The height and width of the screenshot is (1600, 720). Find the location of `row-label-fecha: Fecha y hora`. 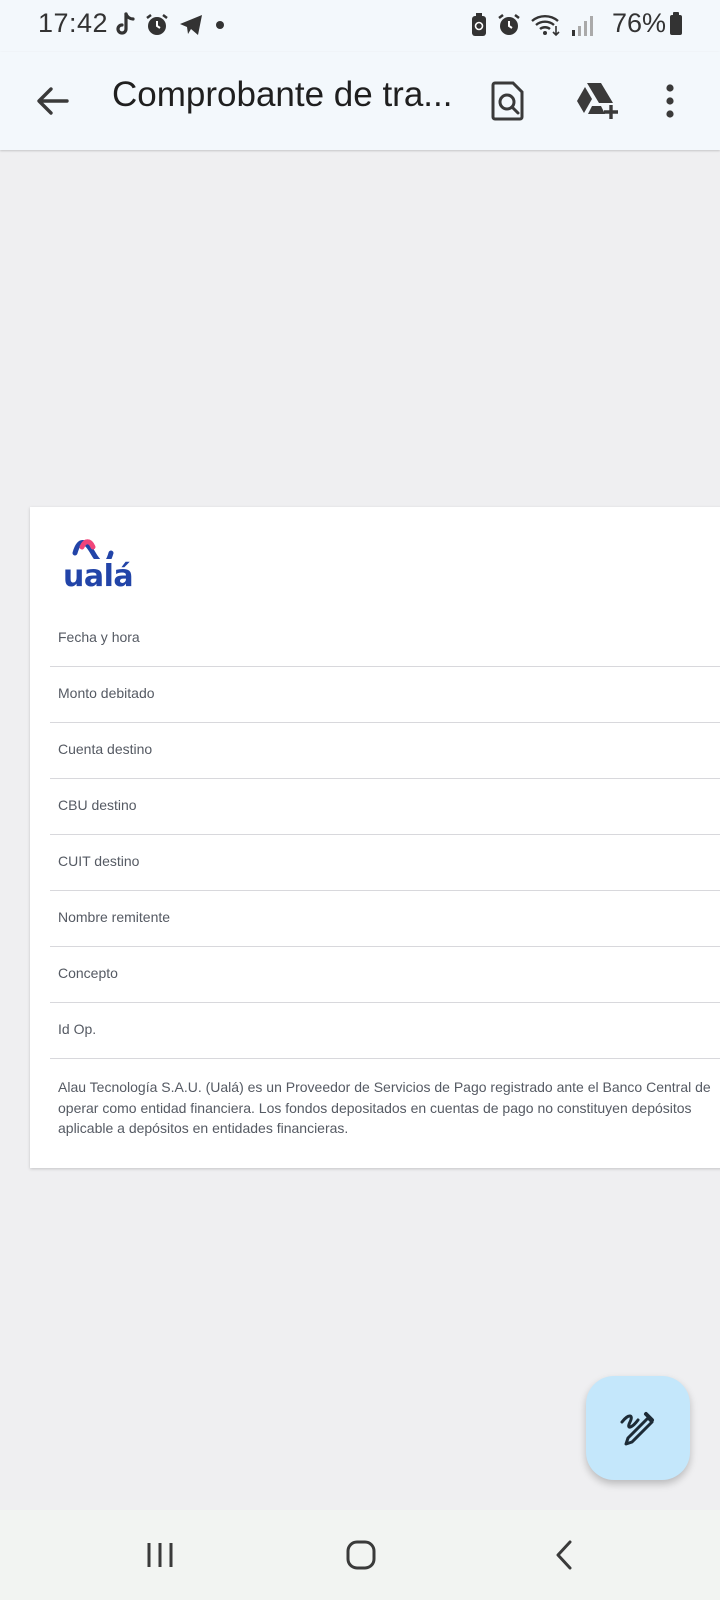

row-label-fecha: Fecha y hora is located at coordinates (99, 637).